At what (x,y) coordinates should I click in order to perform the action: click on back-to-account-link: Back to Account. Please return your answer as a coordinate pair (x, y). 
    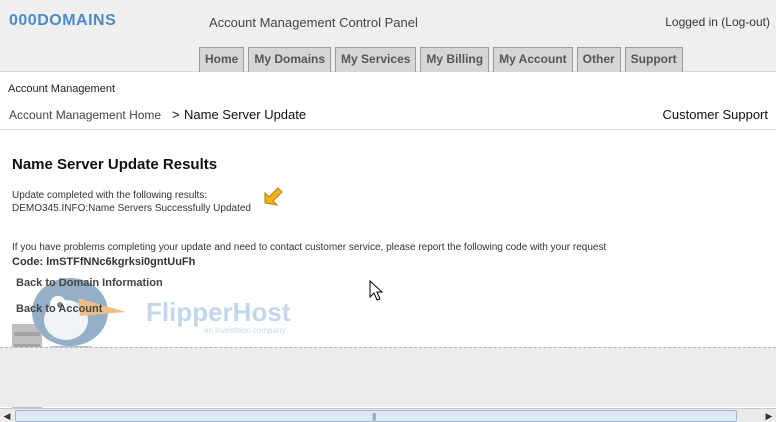
    Looking at the image, I should click on (59, 309).